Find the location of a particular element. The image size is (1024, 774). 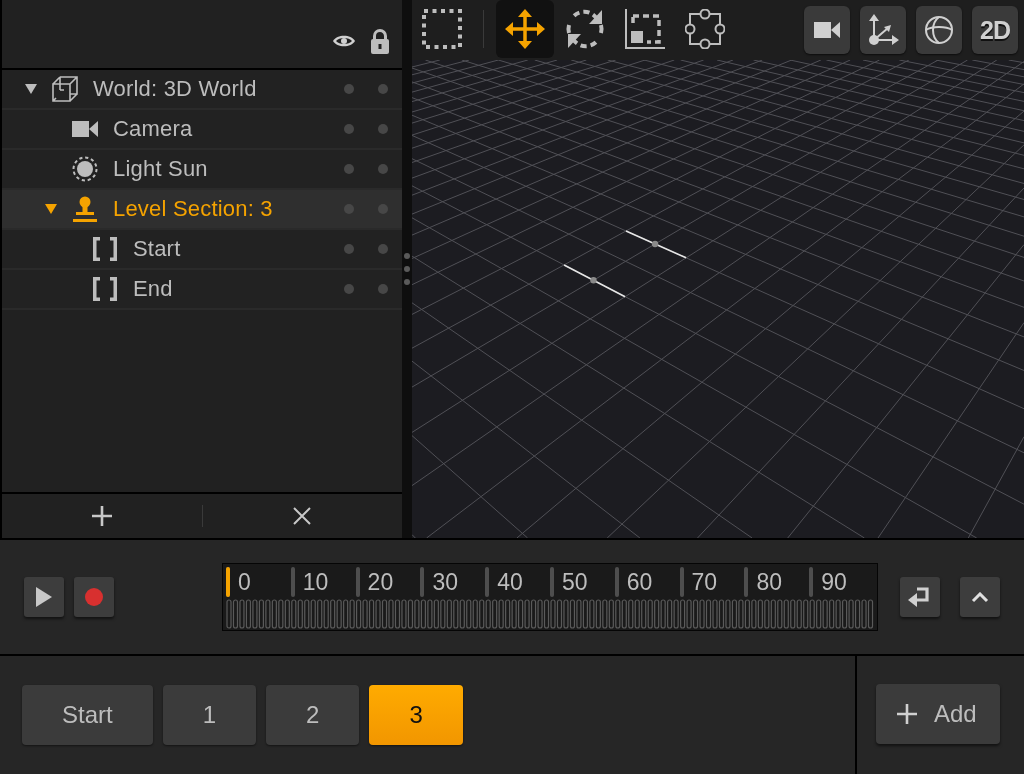

eye-icon is located at coordinates (344, 41).